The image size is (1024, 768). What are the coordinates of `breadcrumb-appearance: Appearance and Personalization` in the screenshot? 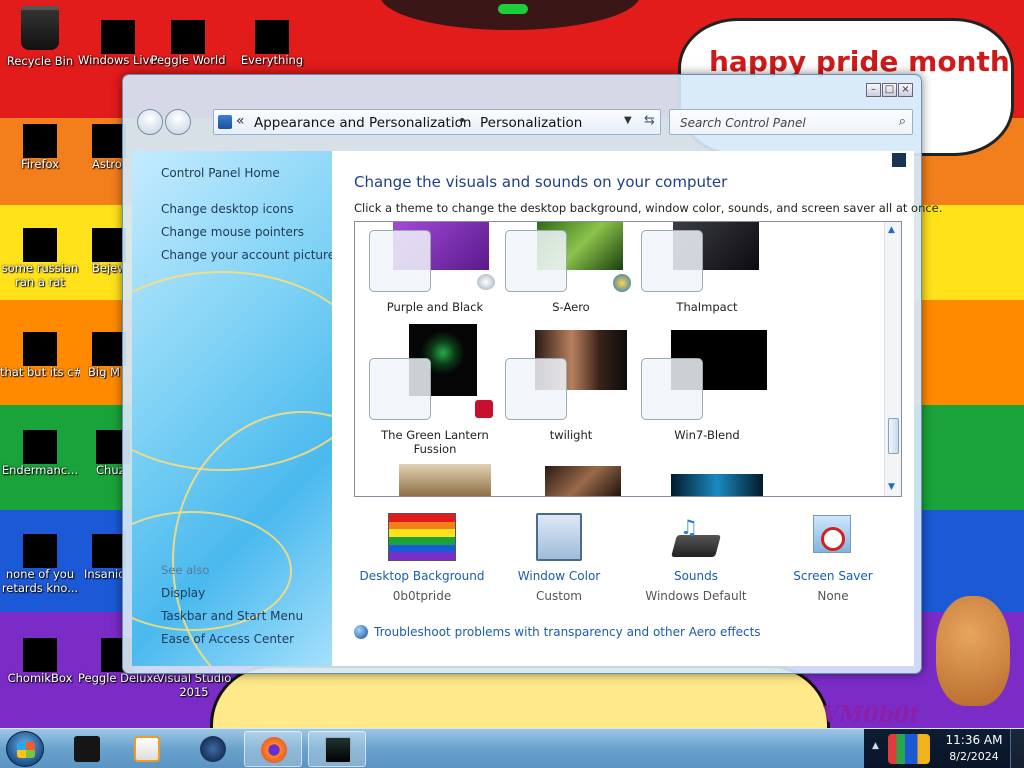 It's located at (362, 123).